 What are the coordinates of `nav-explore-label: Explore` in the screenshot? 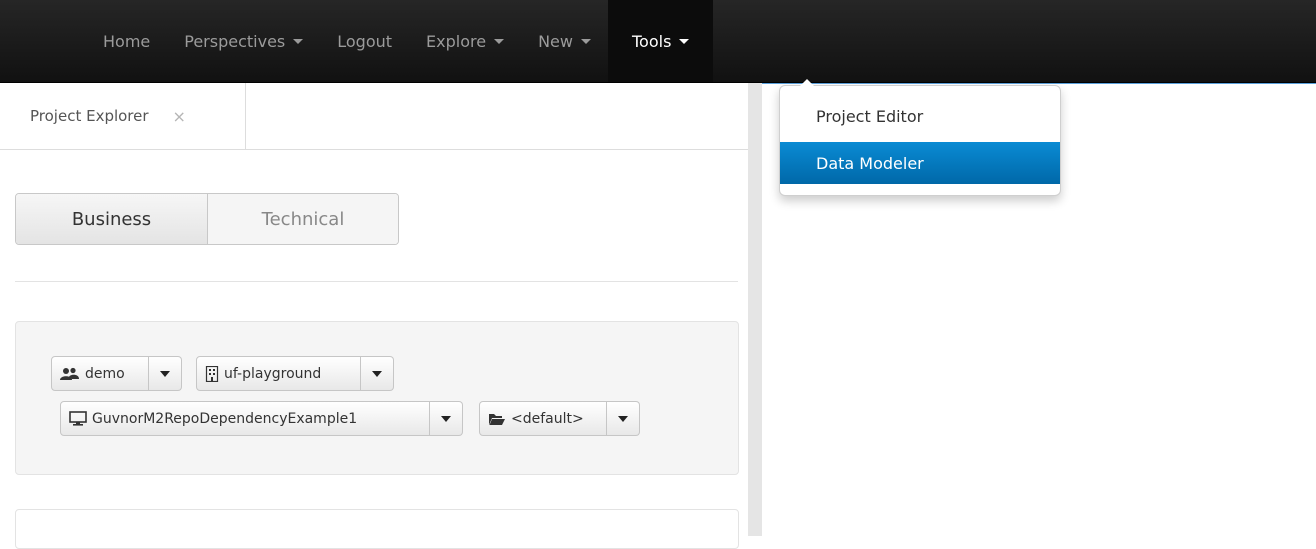 It's located at (456, 41).